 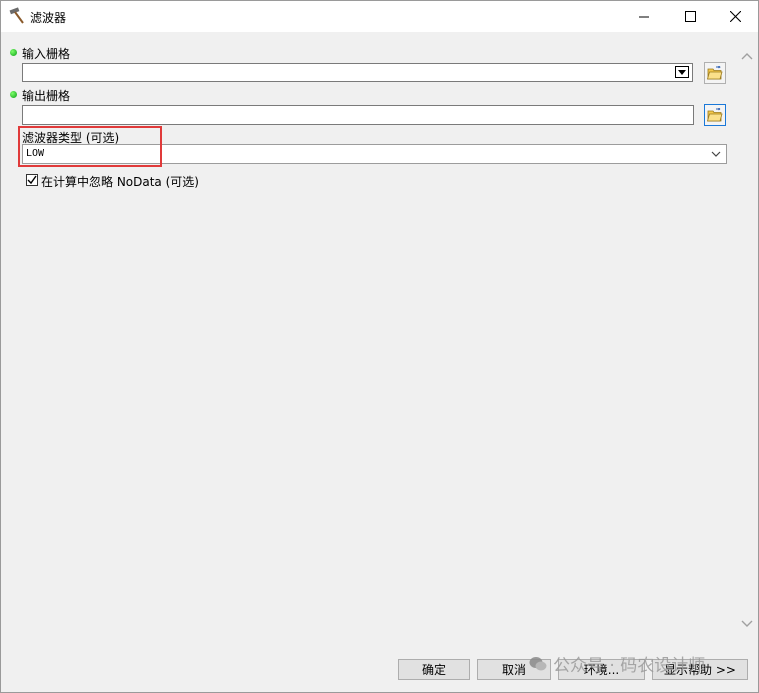 I want to click on hammer-icon, so click(x=16, y=15).